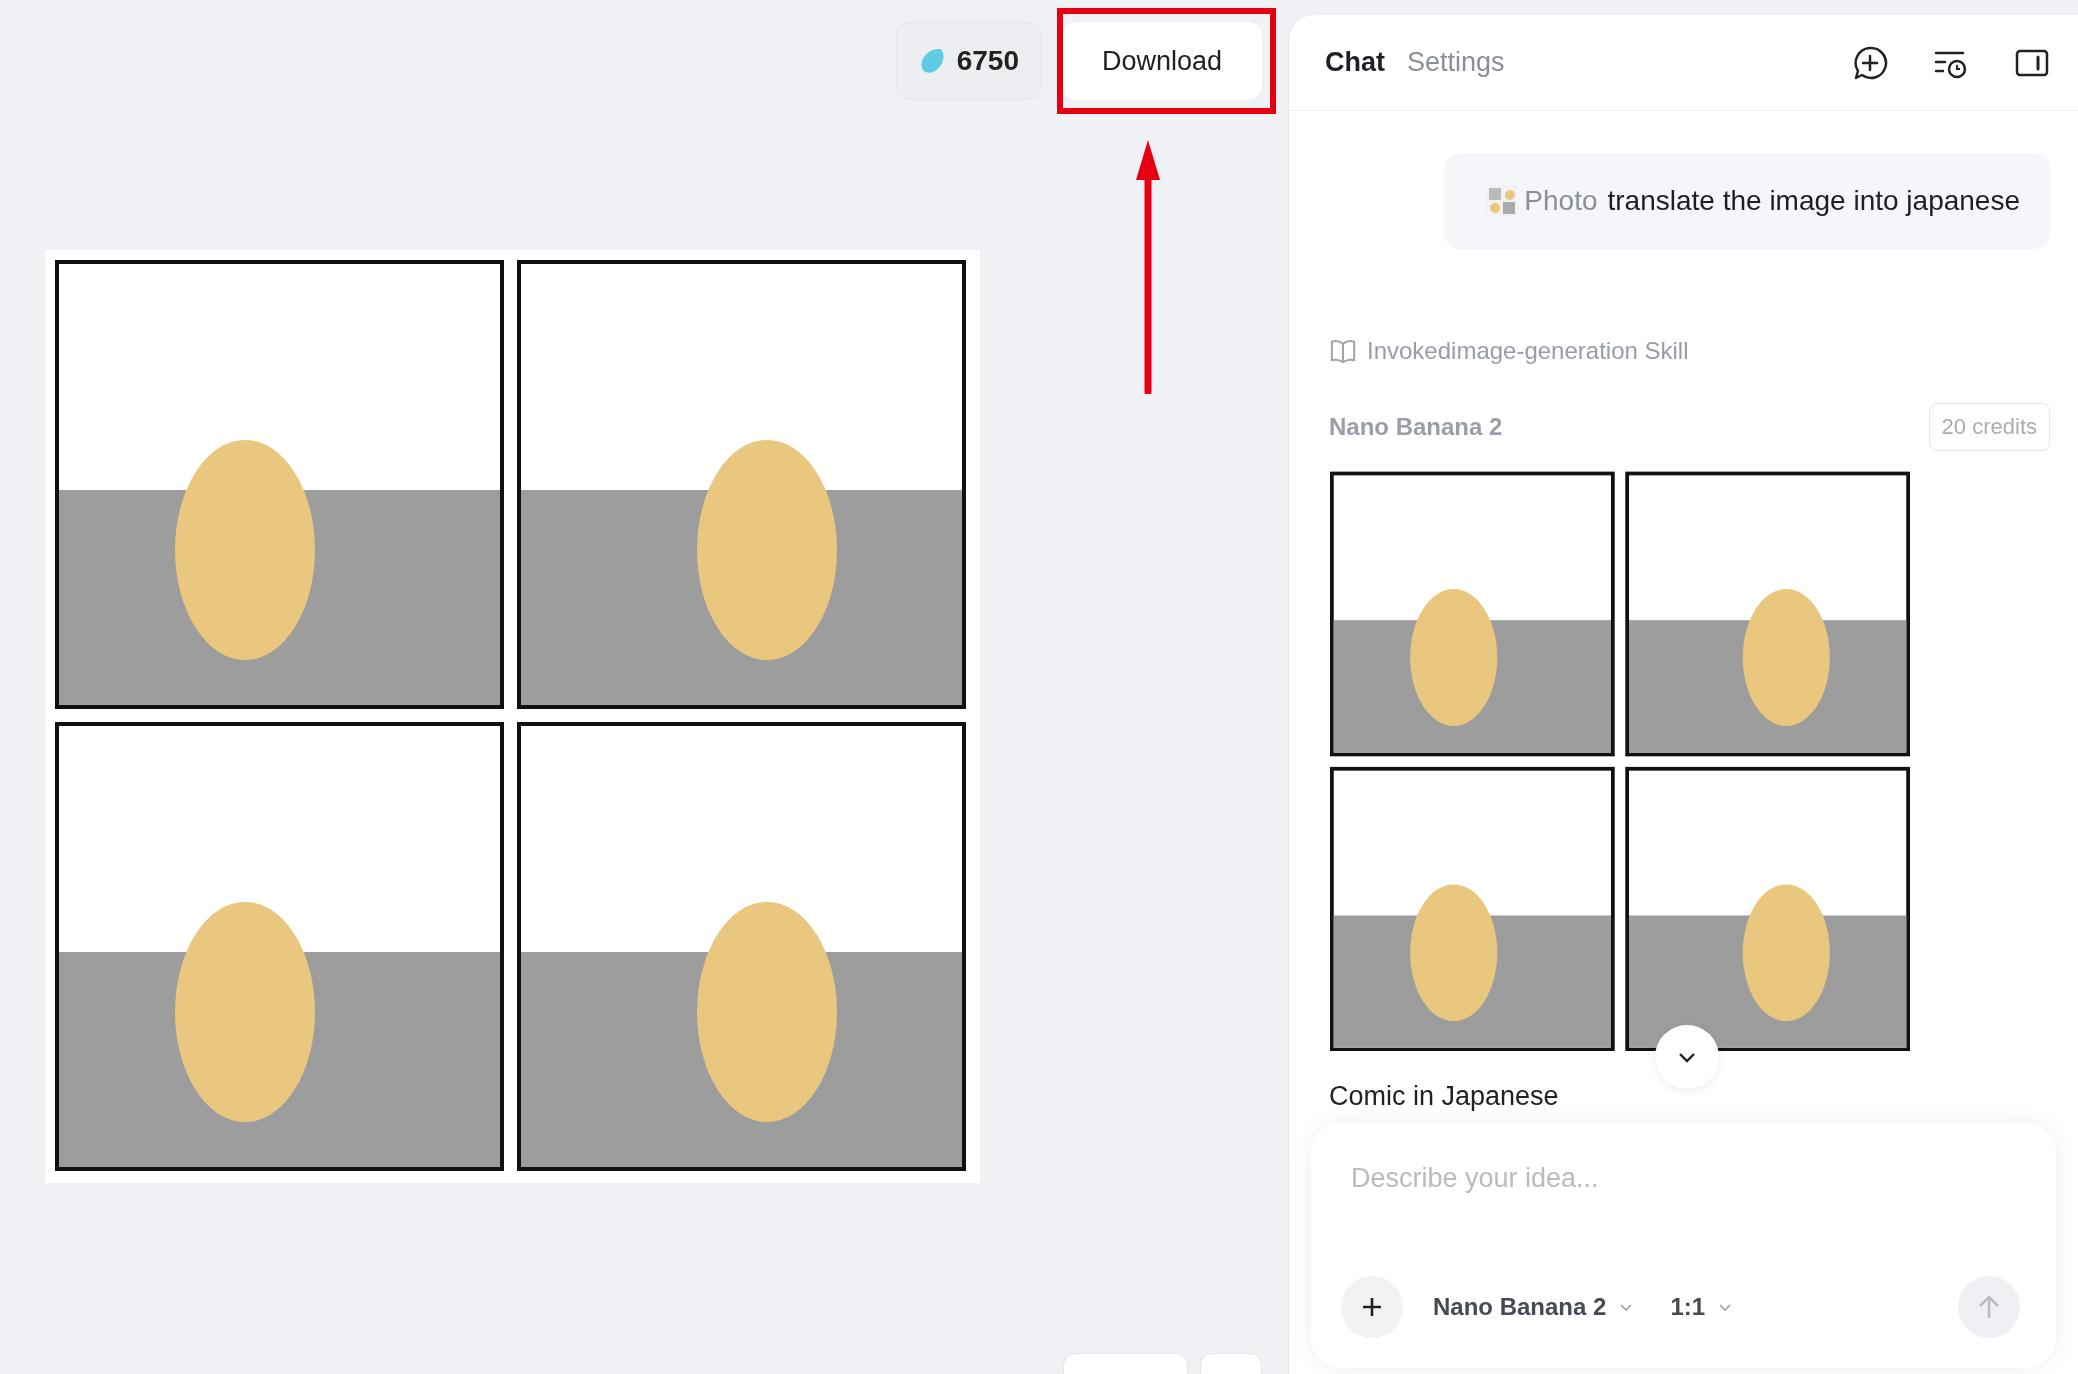 This screenshot has width=2078, height=1374. Describe the element at coordinates (1534, 1307) in the screenshot. I see `model-select: Nano Banana 2` at that location.